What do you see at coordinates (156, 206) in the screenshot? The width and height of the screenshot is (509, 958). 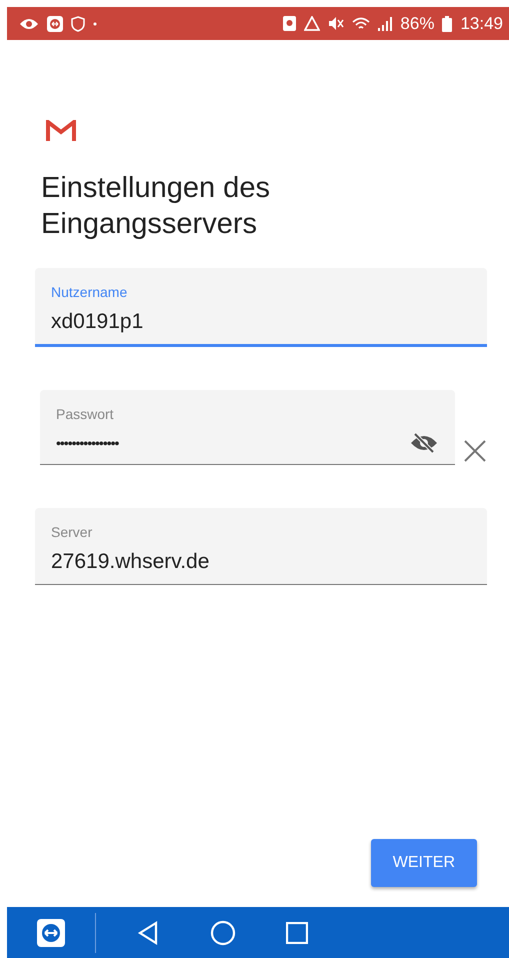 I see `screen-title: Einstellungen des Eingangsservers` at bounding box center [156, 206].